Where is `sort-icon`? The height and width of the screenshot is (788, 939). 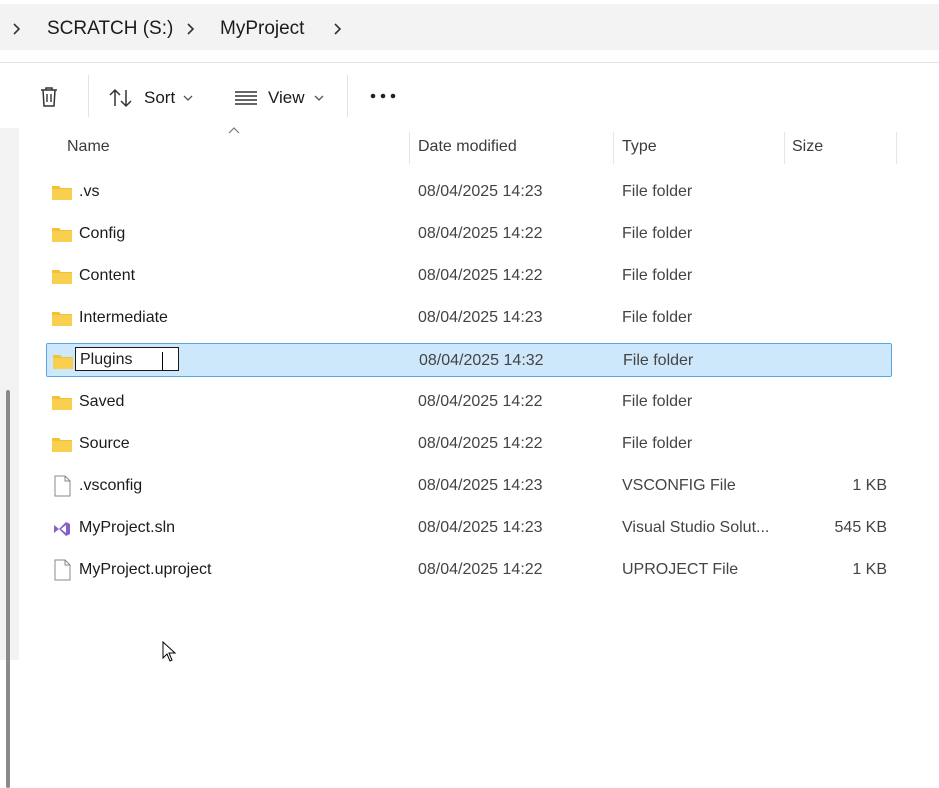 sort-icon is located at coordinates (120, 98).